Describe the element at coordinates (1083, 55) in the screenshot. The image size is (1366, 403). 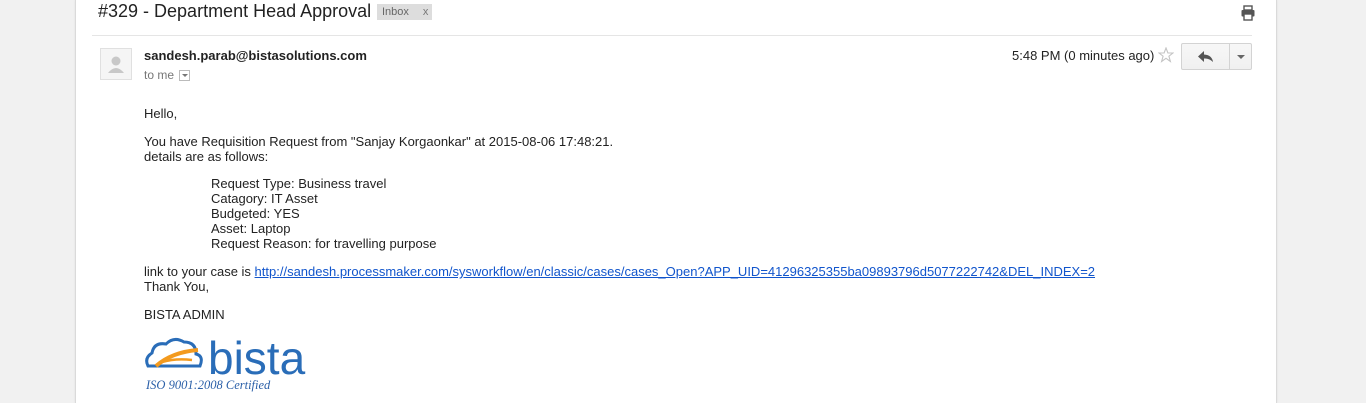
I see `email-timestamp: 5:48 PM (0 minutes ago)` at that location.